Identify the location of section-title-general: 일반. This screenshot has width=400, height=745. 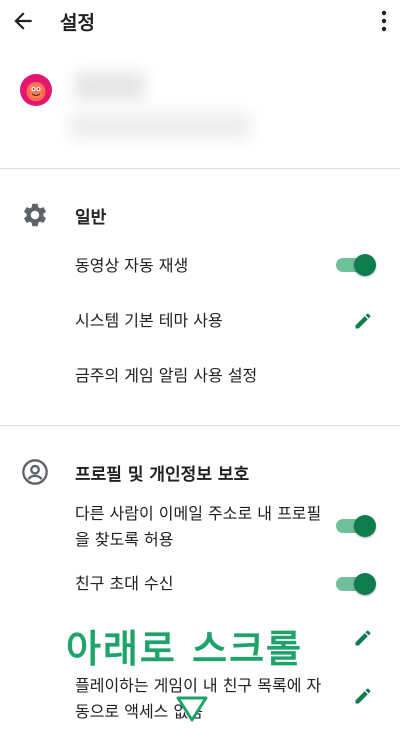
(91, 218).